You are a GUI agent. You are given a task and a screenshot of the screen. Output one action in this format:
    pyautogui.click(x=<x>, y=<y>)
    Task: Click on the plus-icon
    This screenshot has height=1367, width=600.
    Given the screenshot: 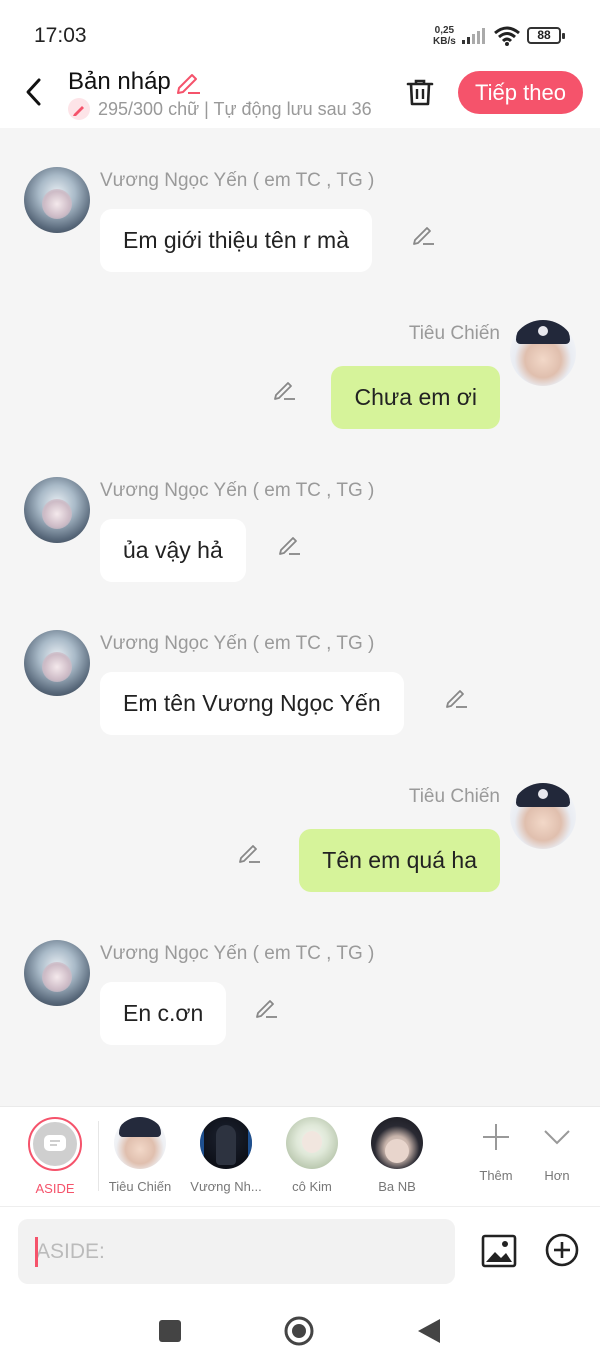 What is the action you would take?
    pyautogui.click(x=496, y=1137)
    